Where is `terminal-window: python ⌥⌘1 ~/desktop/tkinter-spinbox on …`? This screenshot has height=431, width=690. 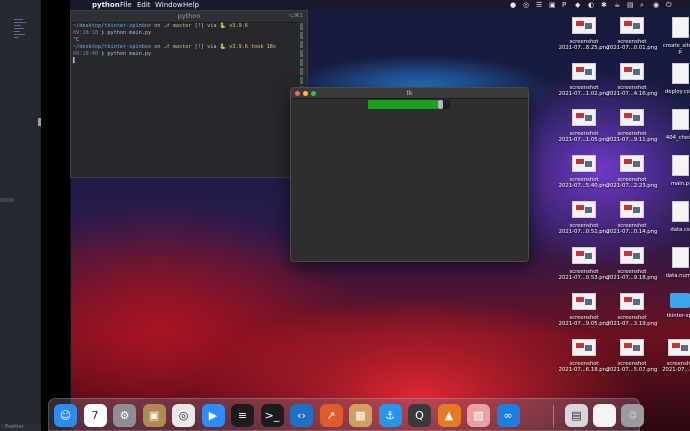
terminal-window: python ⌥⌘1 ~/desktop/tkinter-spinbox on … is located at coordinates (189, 94).